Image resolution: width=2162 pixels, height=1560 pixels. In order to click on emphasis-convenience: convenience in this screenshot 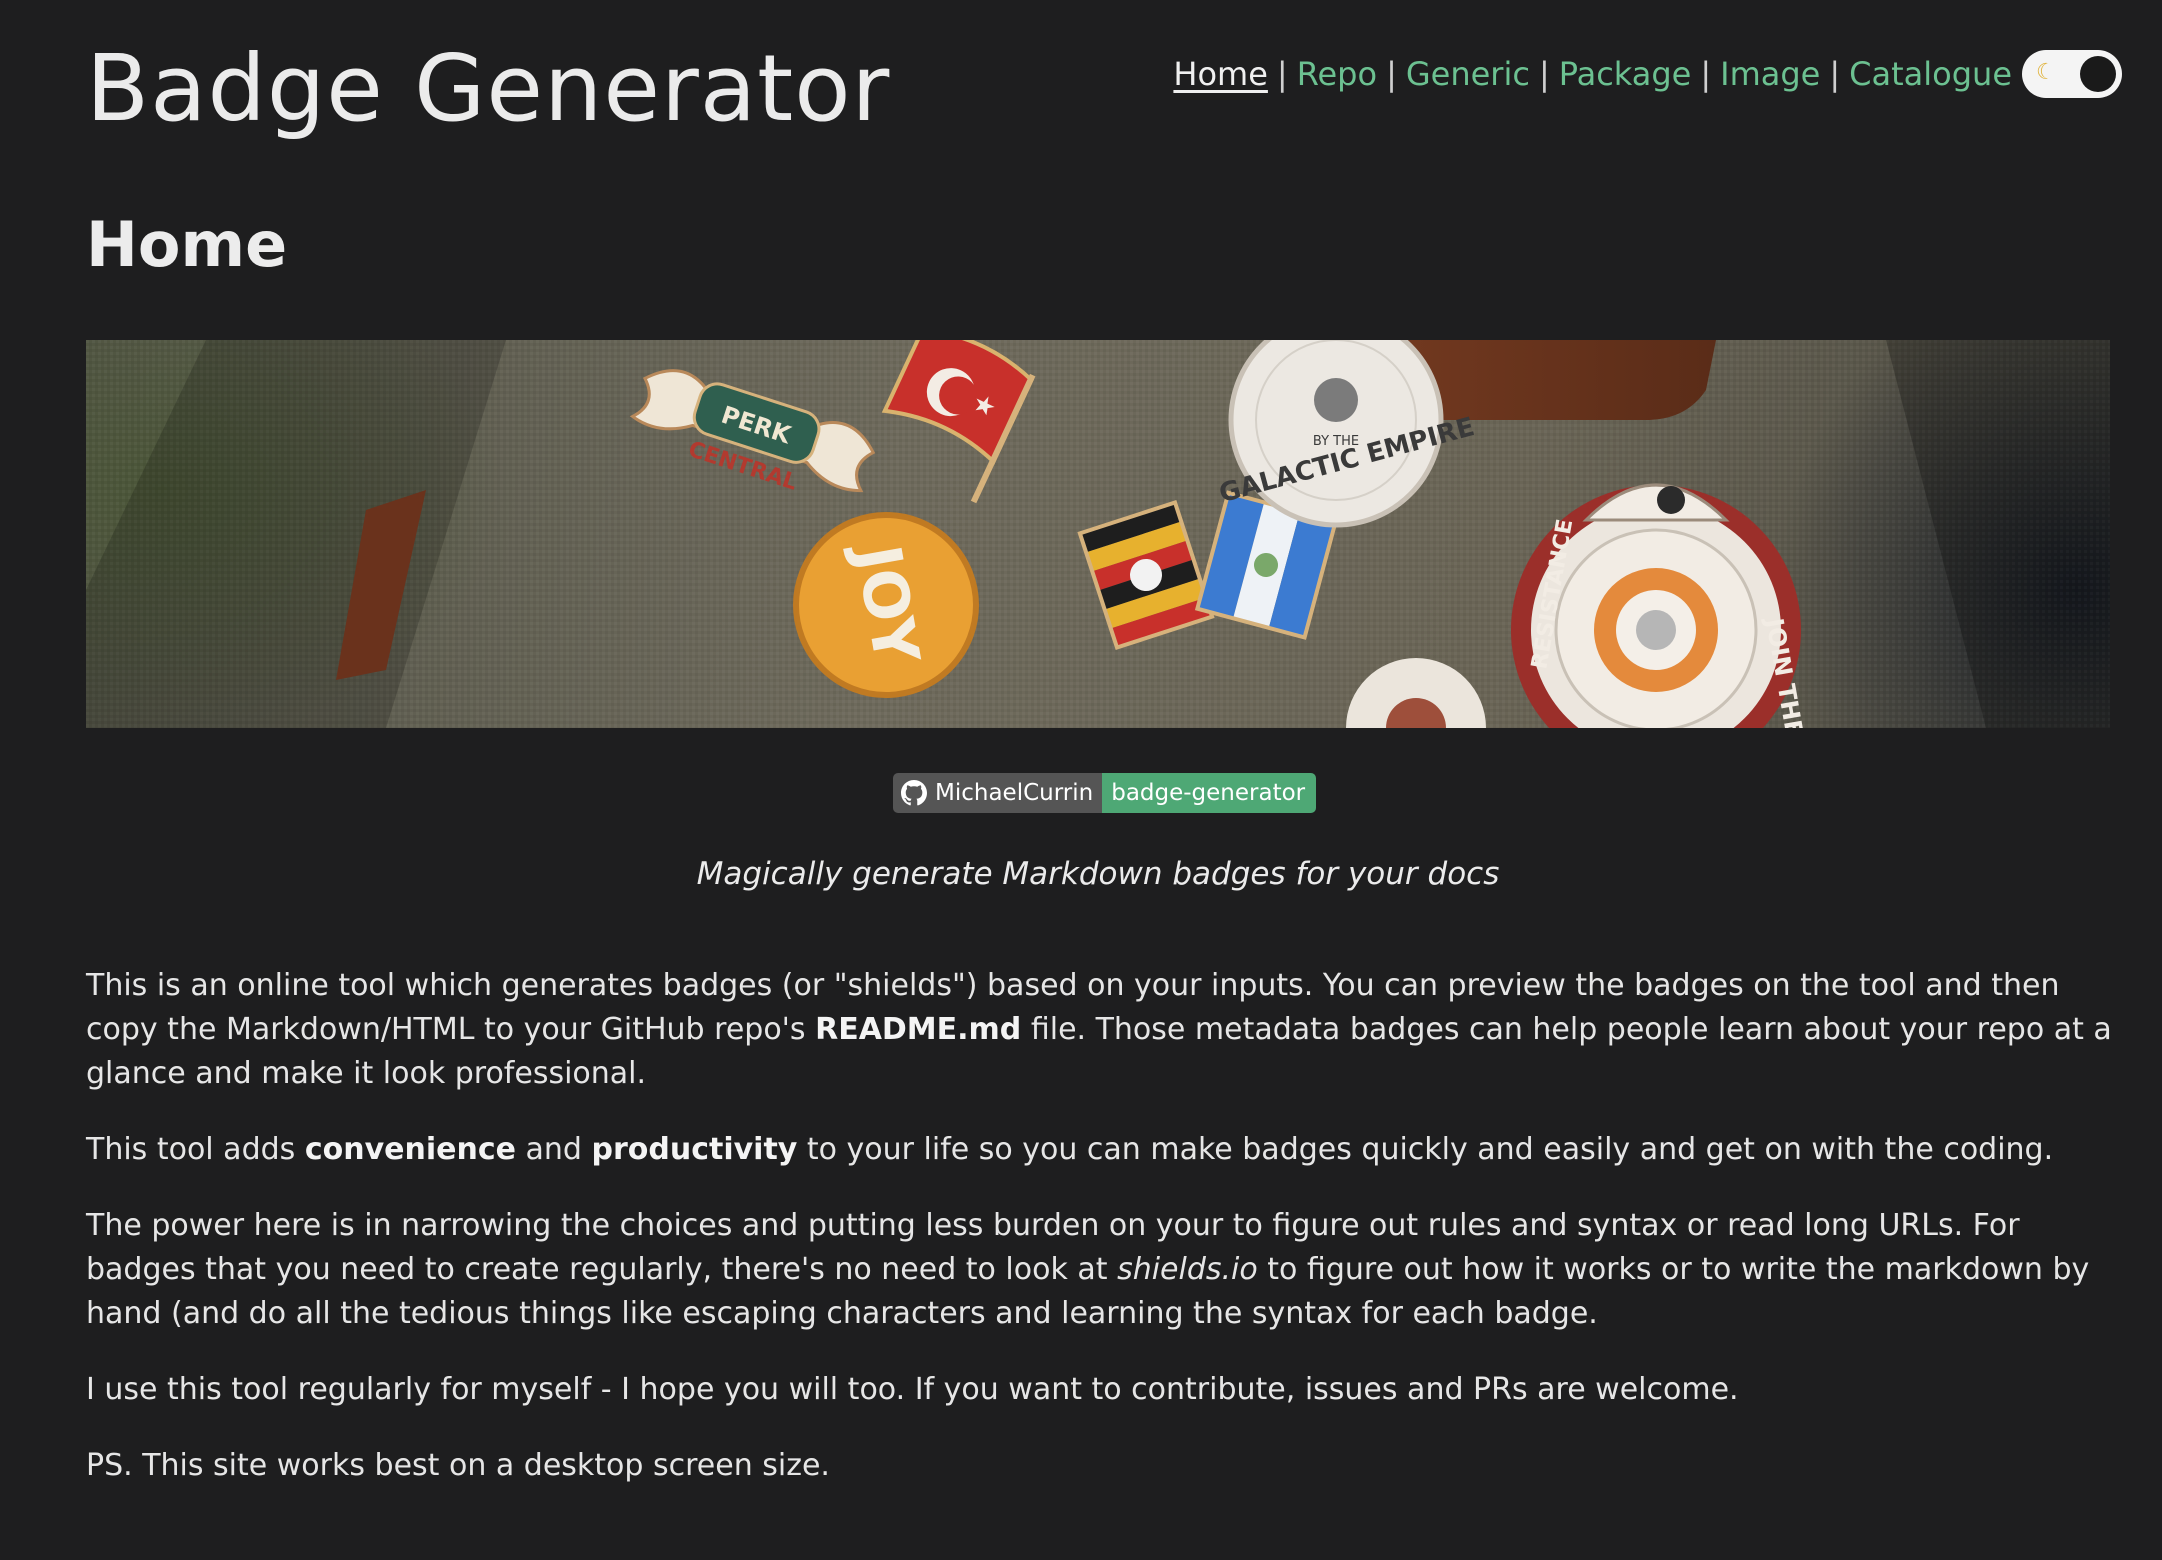, I will do `click(410, 1149)`.